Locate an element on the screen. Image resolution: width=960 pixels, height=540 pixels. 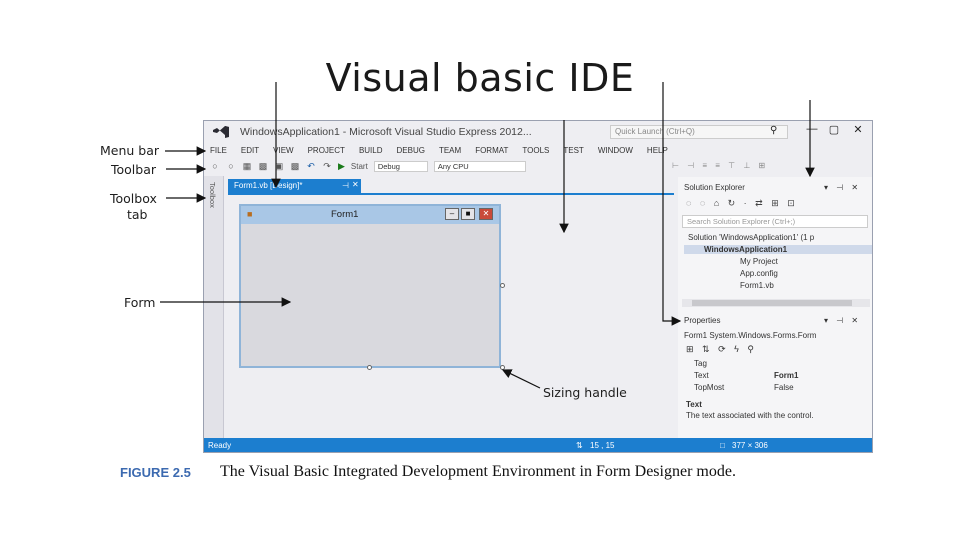
property-name: Text is located at coordinates (701, 375).